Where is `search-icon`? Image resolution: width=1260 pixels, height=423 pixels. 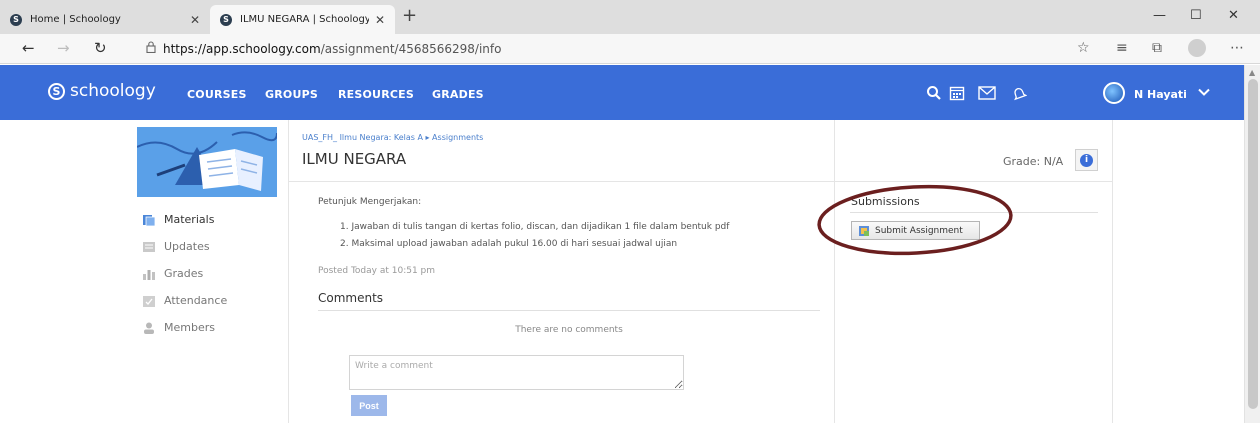 search-icon is located at coordinates (934, 93).